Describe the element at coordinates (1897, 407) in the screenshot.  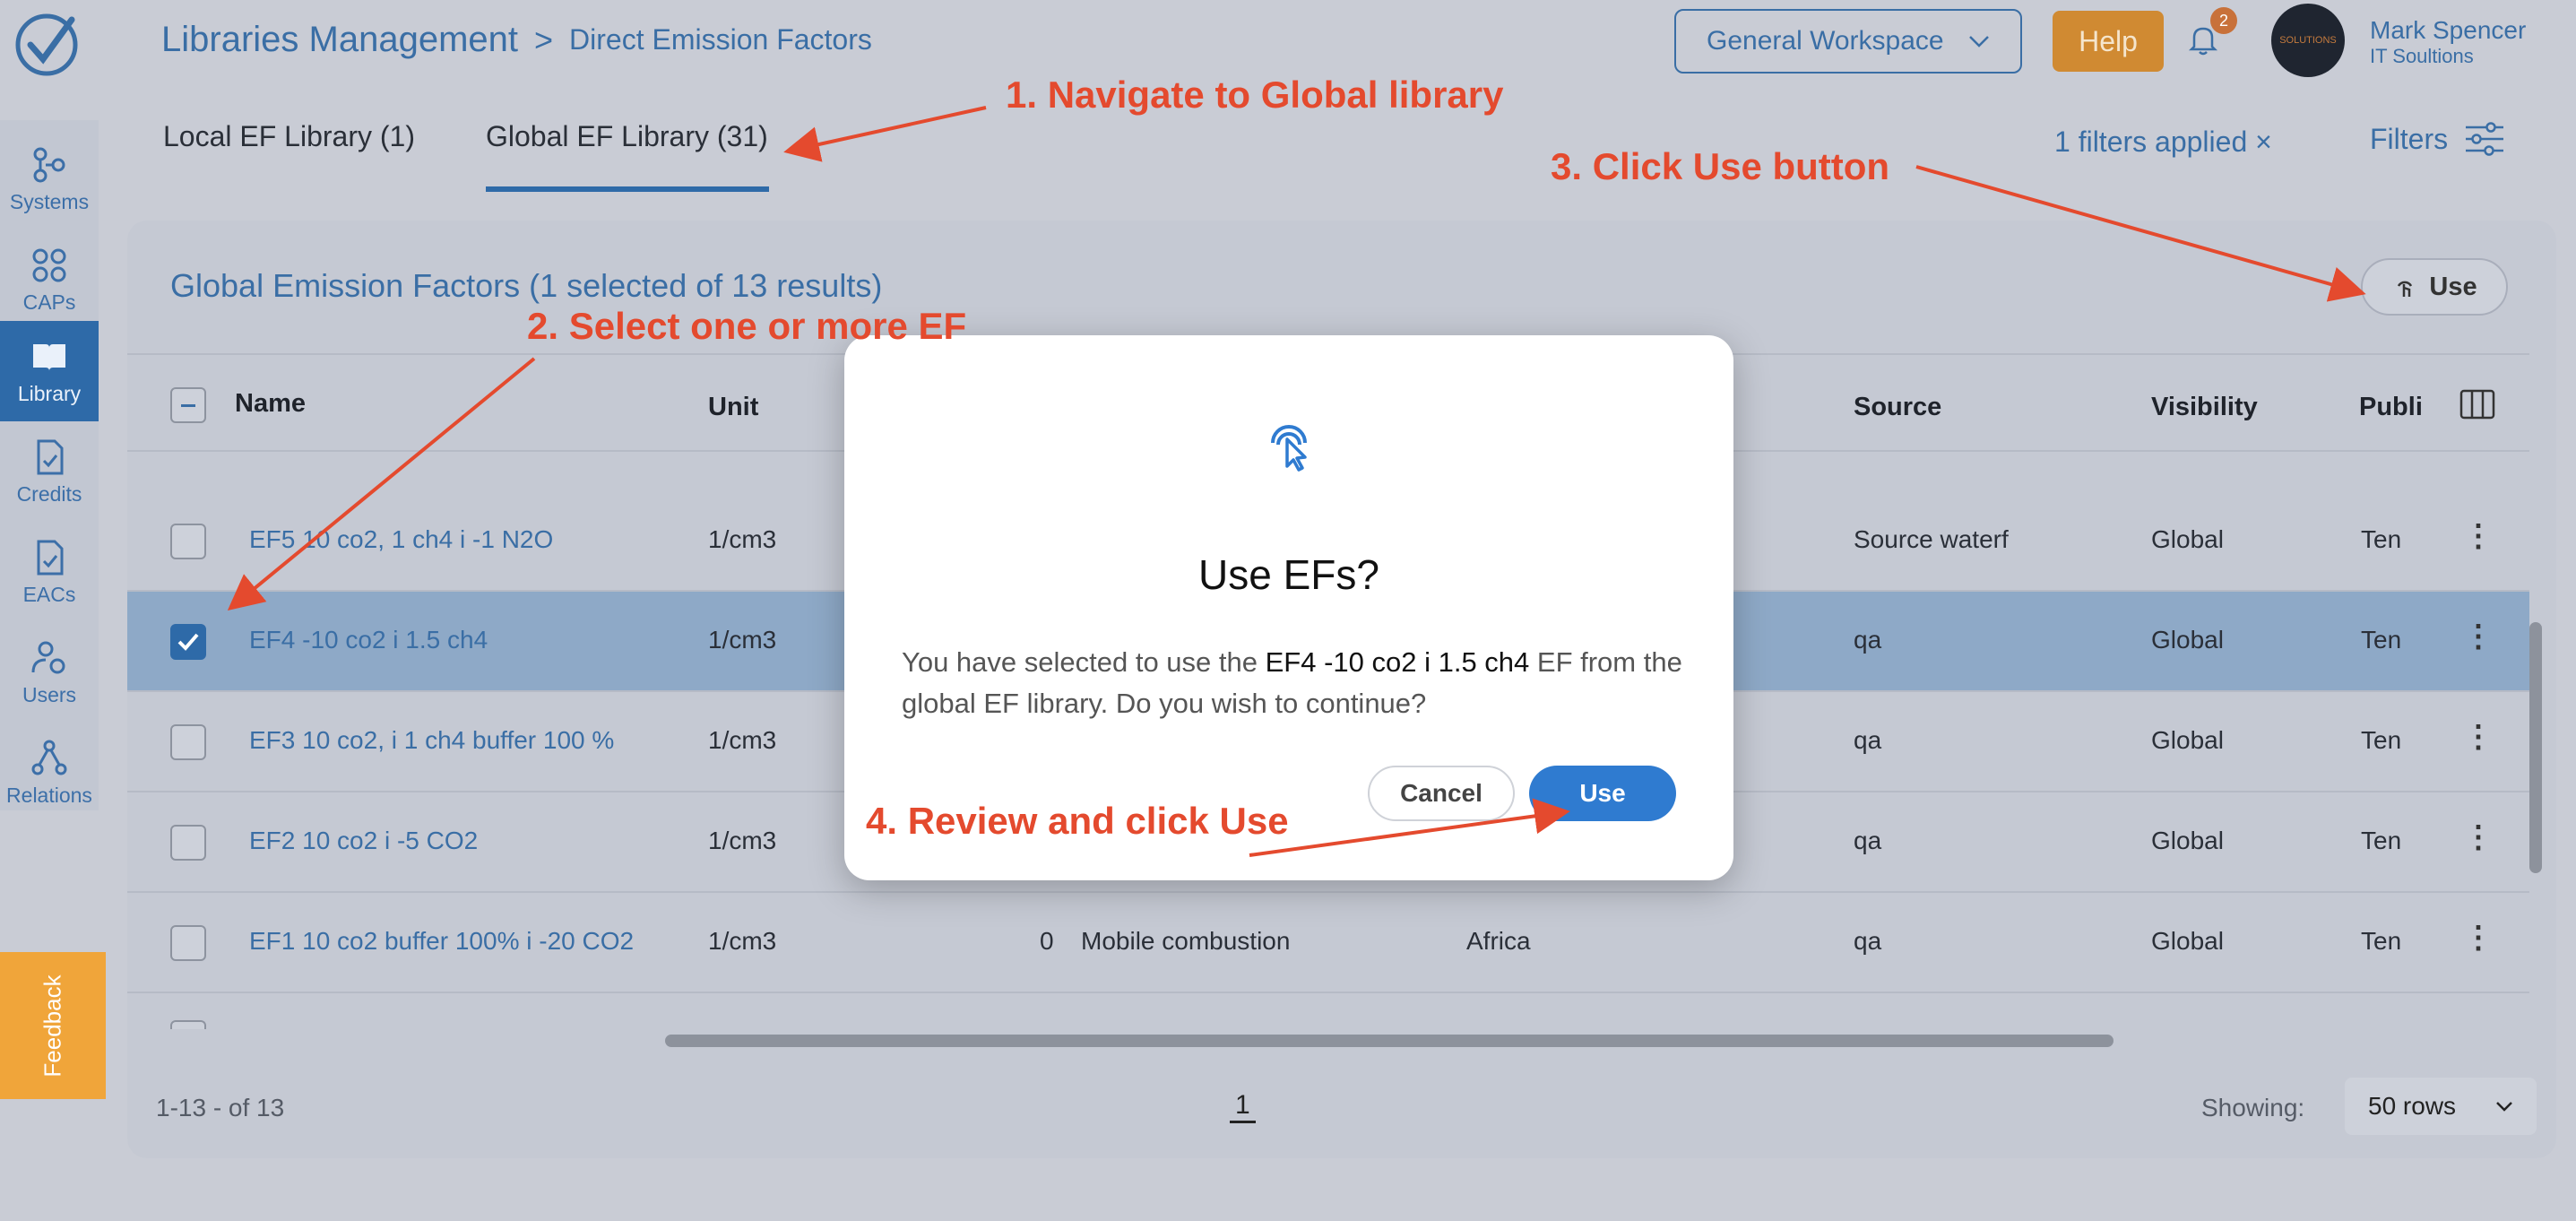
I see `column-header-source: Source` at that location.